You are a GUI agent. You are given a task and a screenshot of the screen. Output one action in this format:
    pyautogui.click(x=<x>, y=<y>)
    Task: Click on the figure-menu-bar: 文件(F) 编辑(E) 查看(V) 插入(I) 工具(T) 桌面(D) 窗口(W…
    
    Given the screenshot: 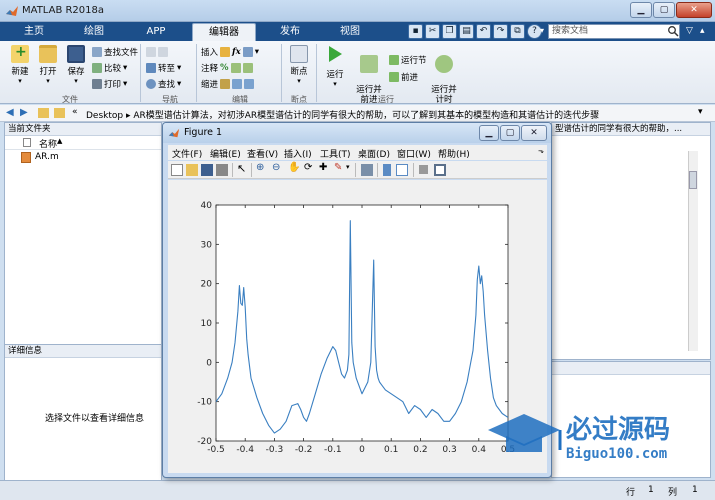 What is the action you would take?
    pyautogui.click(x=357, y=152)
    